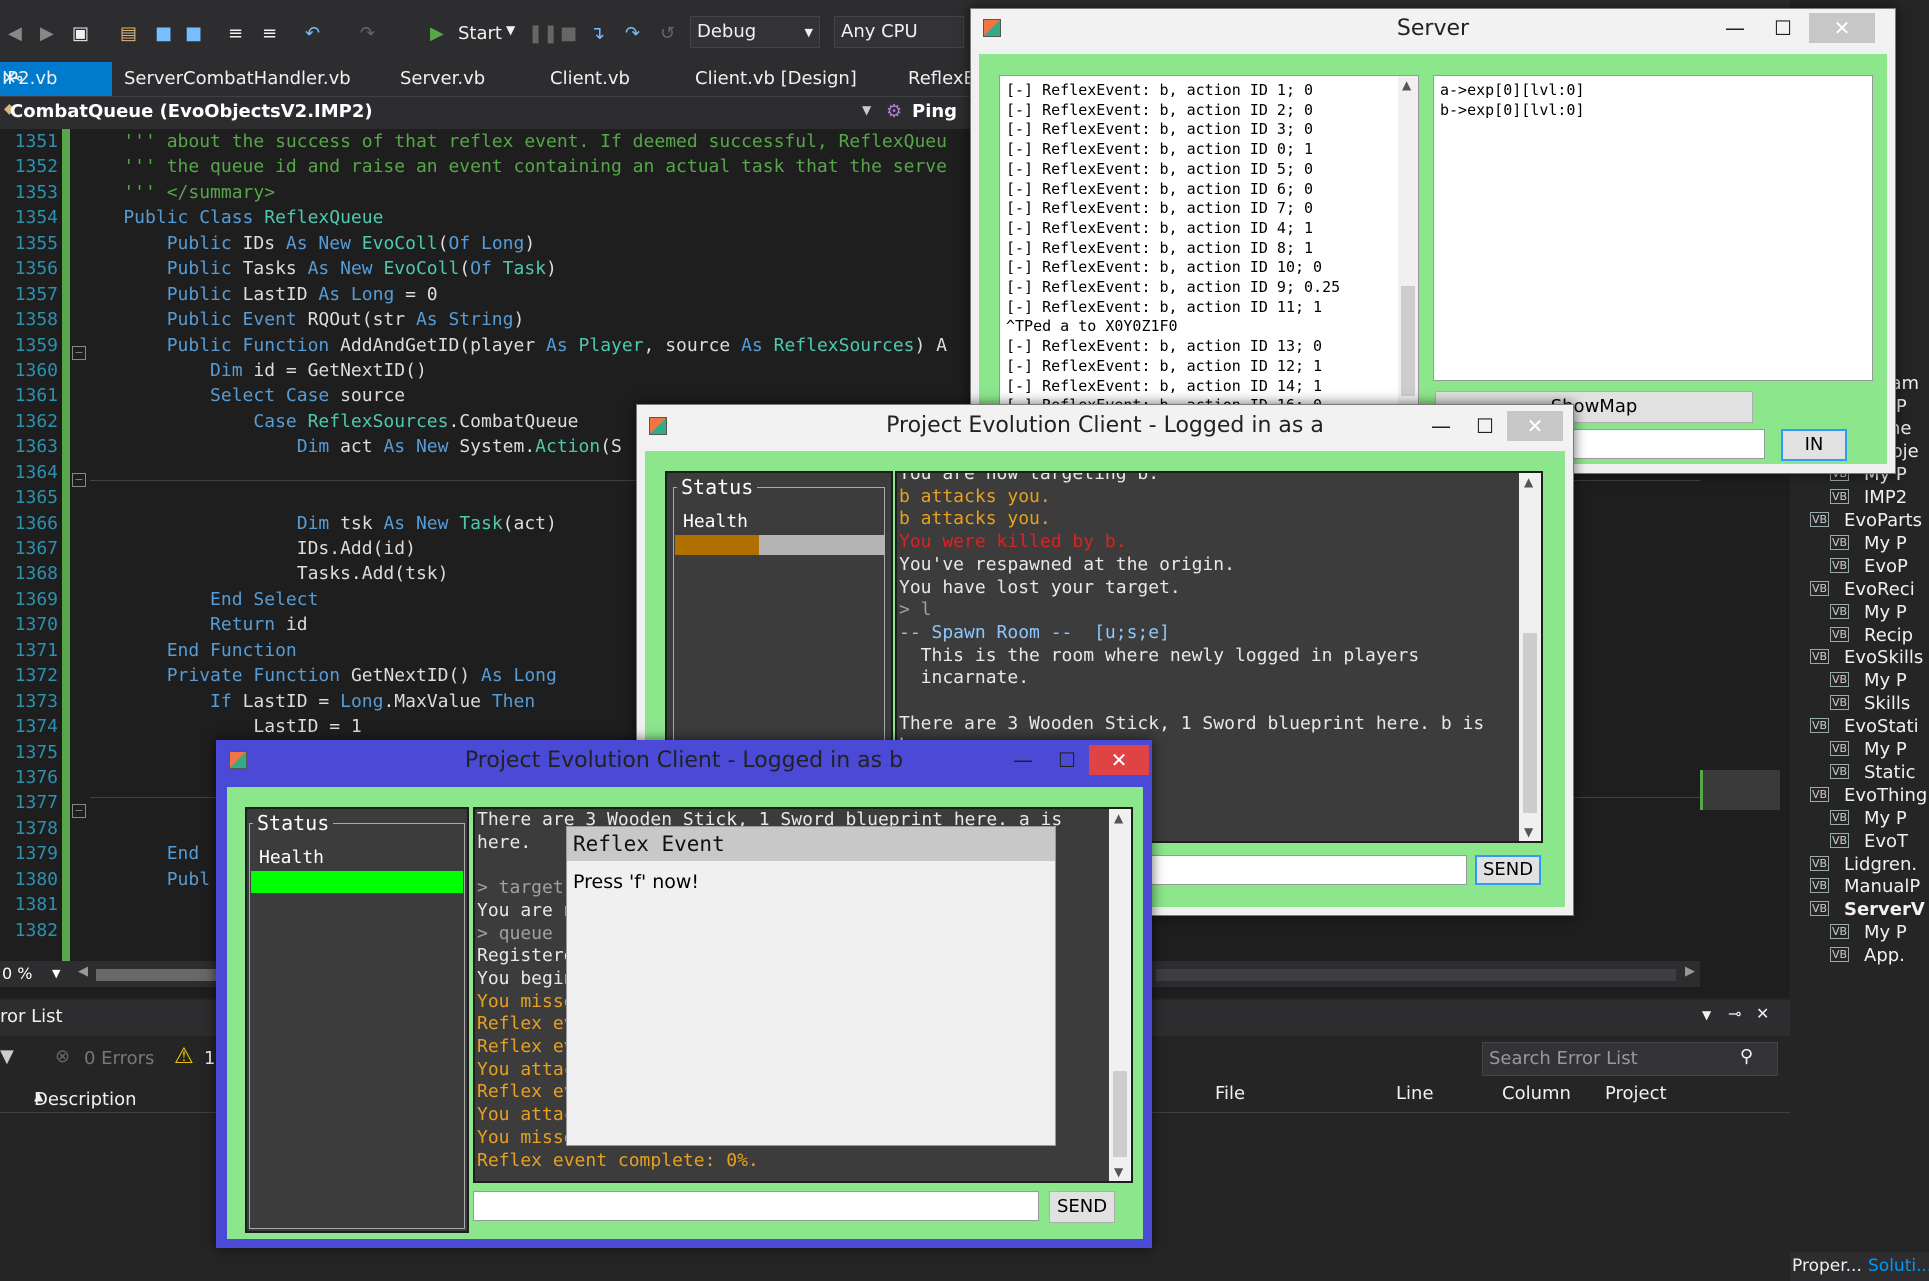 Image resolution: width=1929 pixels, height=1281 pixels. Describe the element at coordinates (776, 78) in the screenshot. I see `tab-client-design: Client.vb [Design]` at that location.